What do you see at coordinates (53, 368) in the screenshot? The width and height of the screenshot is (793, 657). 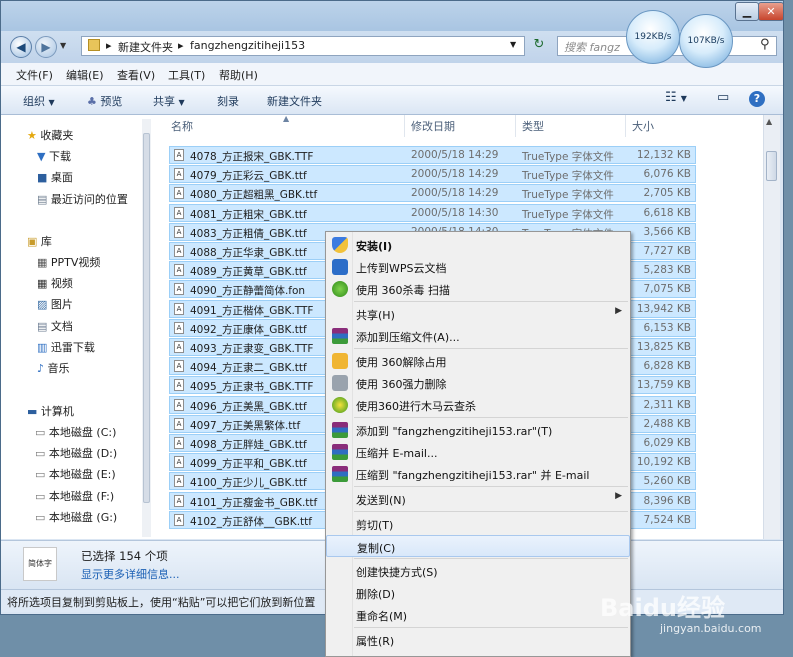 I see `nav-item-music: ♪ 音乐` at bounding box center [53, 368].